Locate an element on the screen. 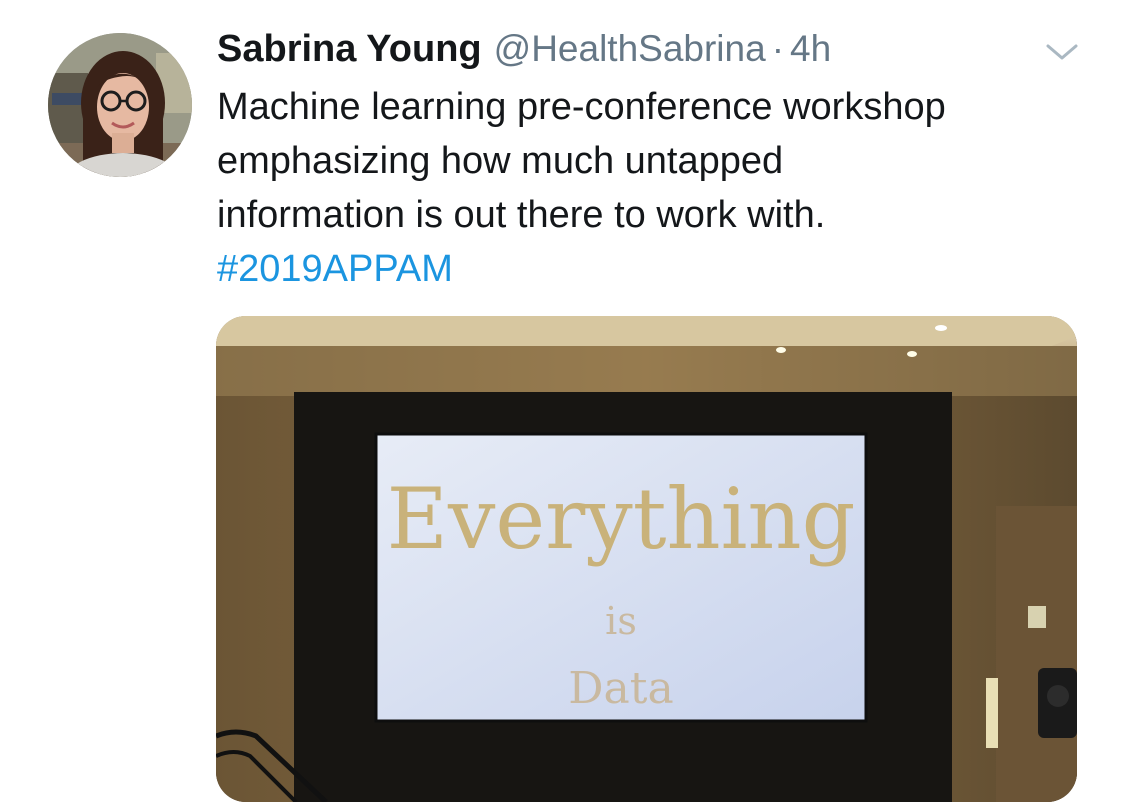 The image size is (1125, 811). tweet-header: Sabrina Young @HealthSabrina · 4h is located at coordinates (524, 51).